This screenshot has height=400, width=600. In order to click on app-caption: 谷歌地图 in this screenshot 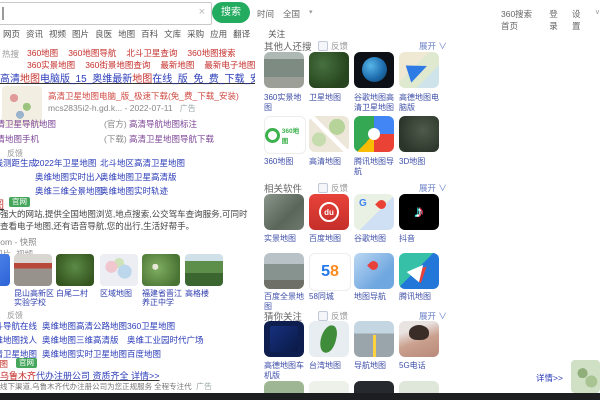, I will do `click(374, 239)`.